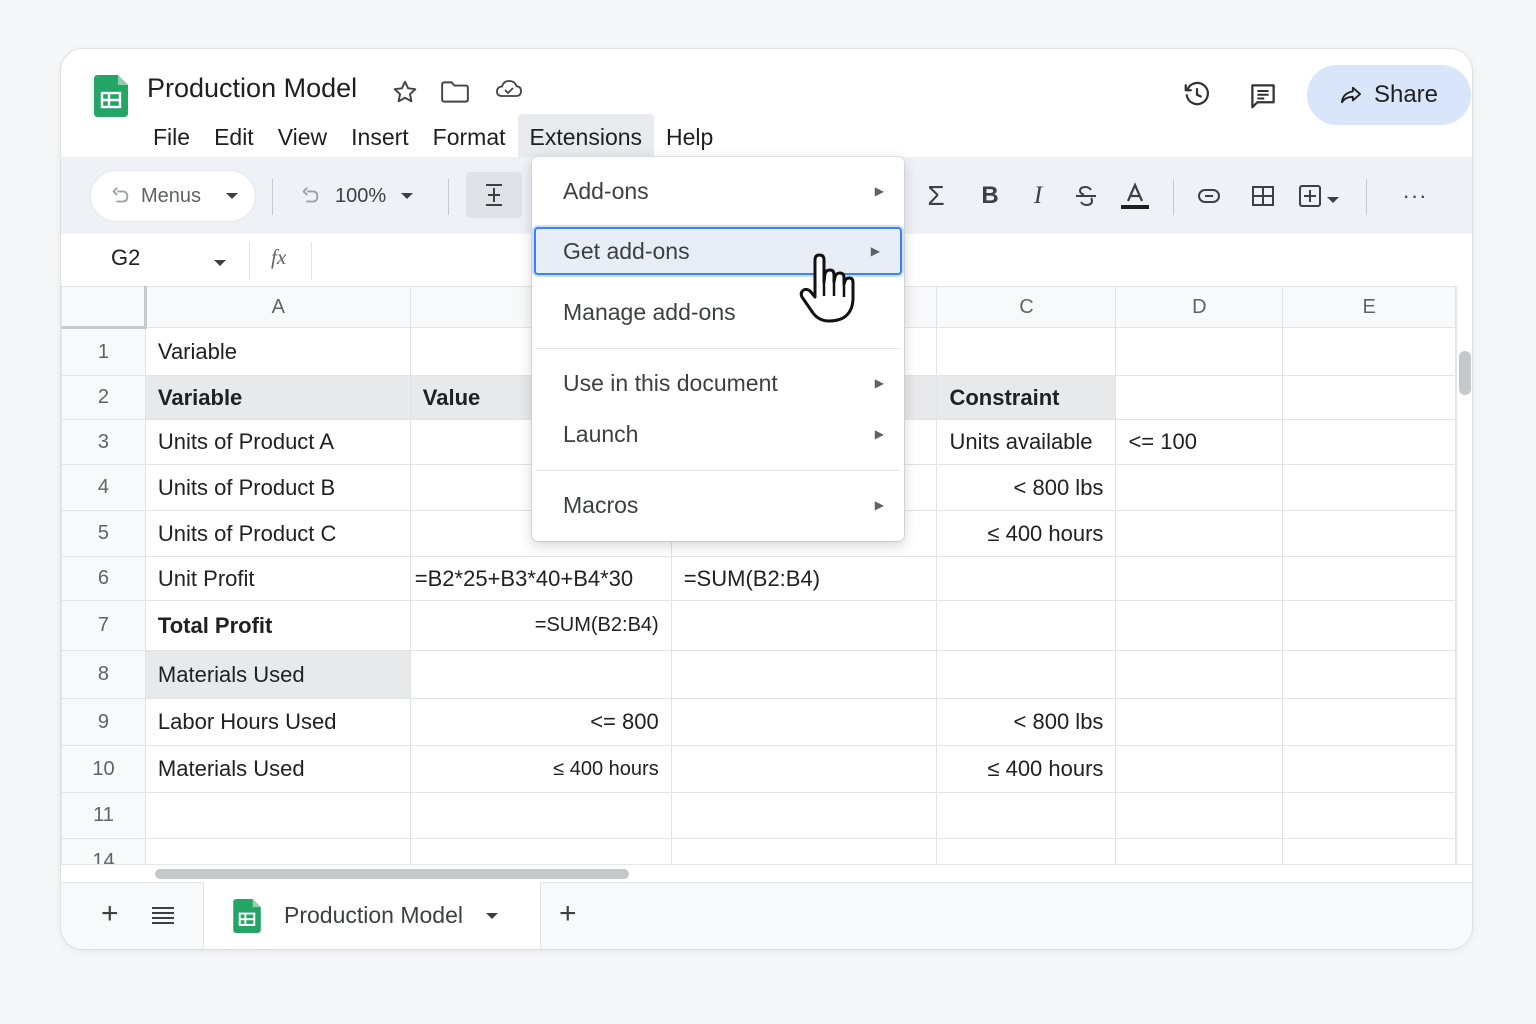 Image resolution: width=1536 pixels, height=1024 pixels. Describe the element at coordinates (277, 307) in the screenshot. I see `column-header-a: A` at that location.